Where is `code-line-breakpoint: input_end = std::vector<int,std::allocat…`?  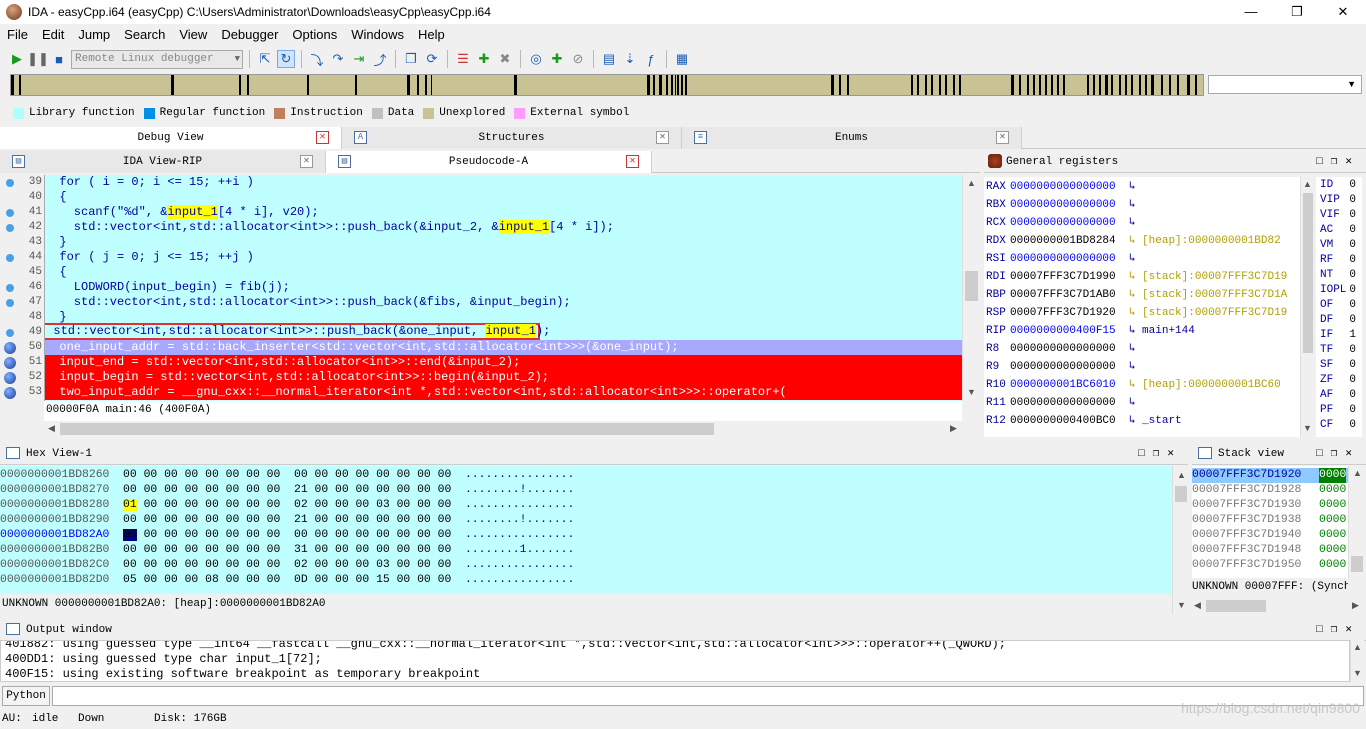
code-line-breakpoint: input_end = std::vector<int,std::allocat… is located at coordinates (503, 362).